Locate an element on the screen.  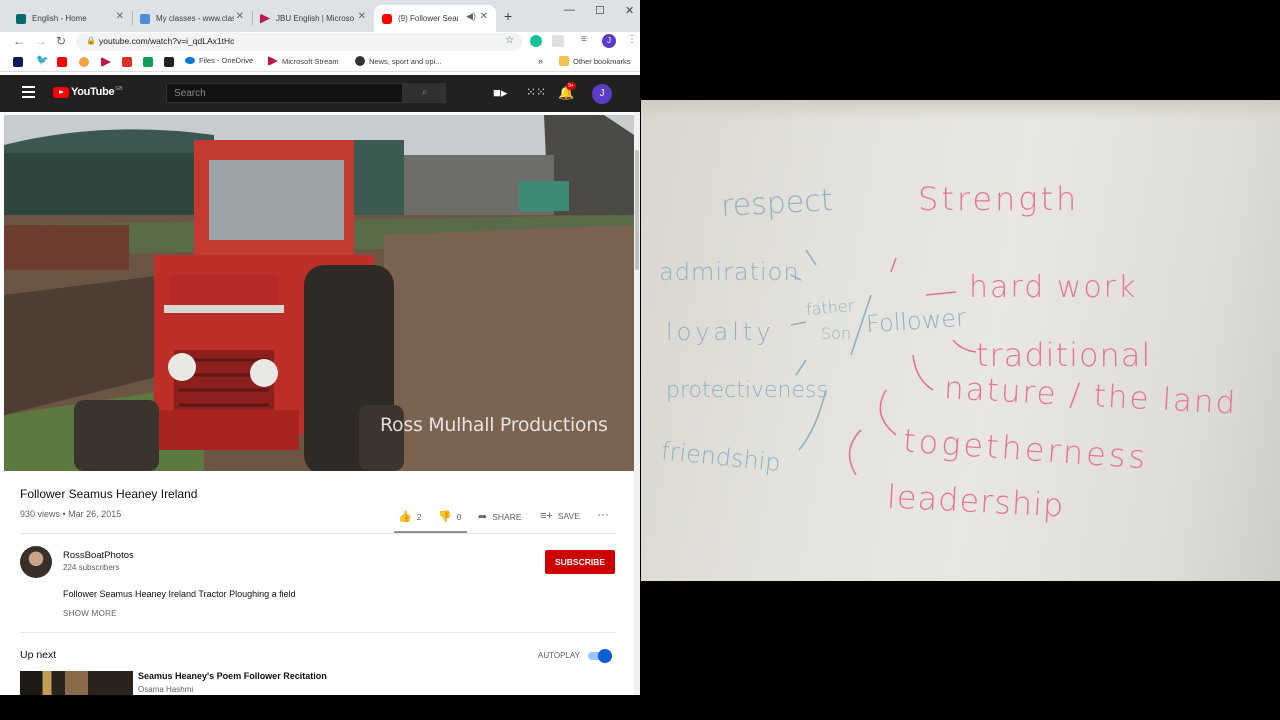
youtube-header: YouTube GB Search ⌕ ■▸ ⁙⁙ 🔔 is located at coordinates (320, 93).